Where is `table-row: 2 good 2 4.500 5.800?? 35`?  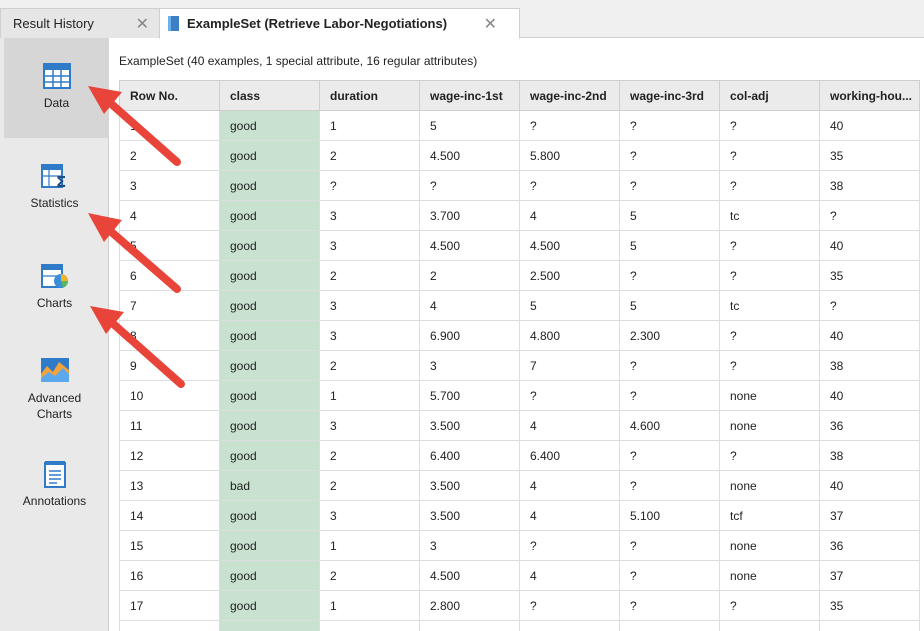 table-row: 2 good 2 4.500 5.800?? 35 is located at coordinates (519, 155).